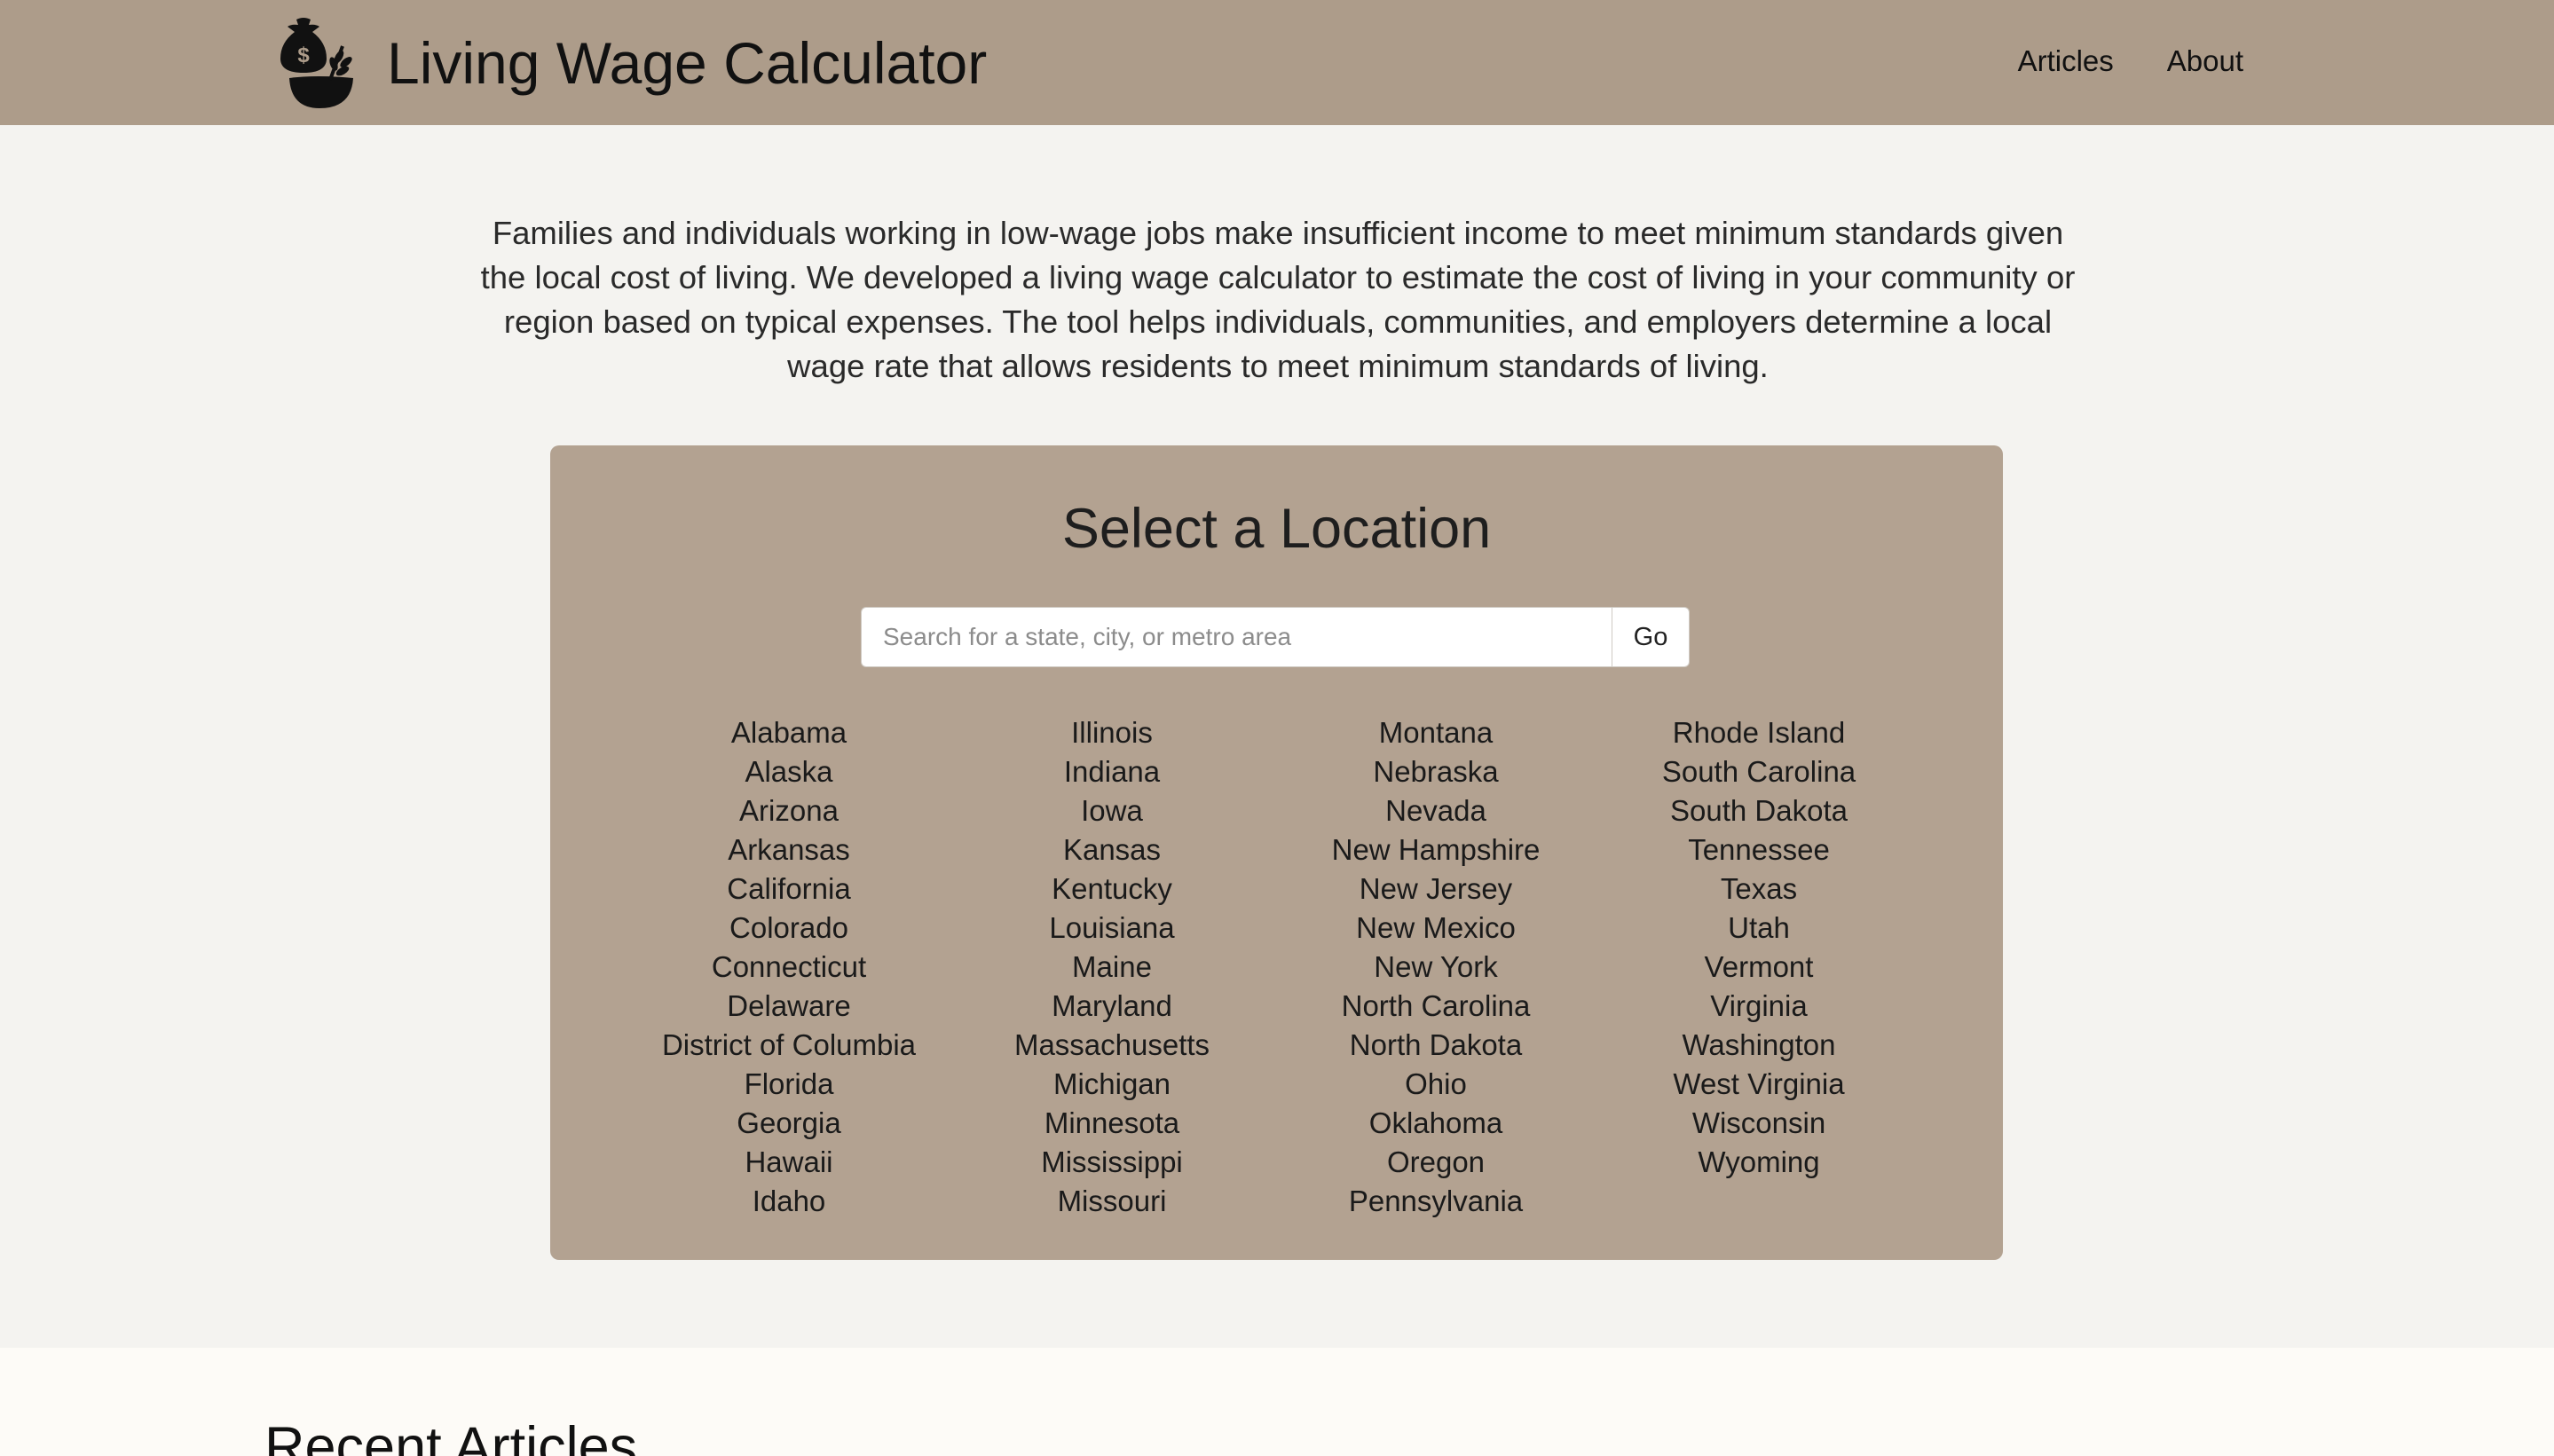 Image resolution: width=2554 pixels, height=1456 pixels. Describe the element at coordinates (789, 1084) in the screenshot. I see `state-link: Florida` at that location.